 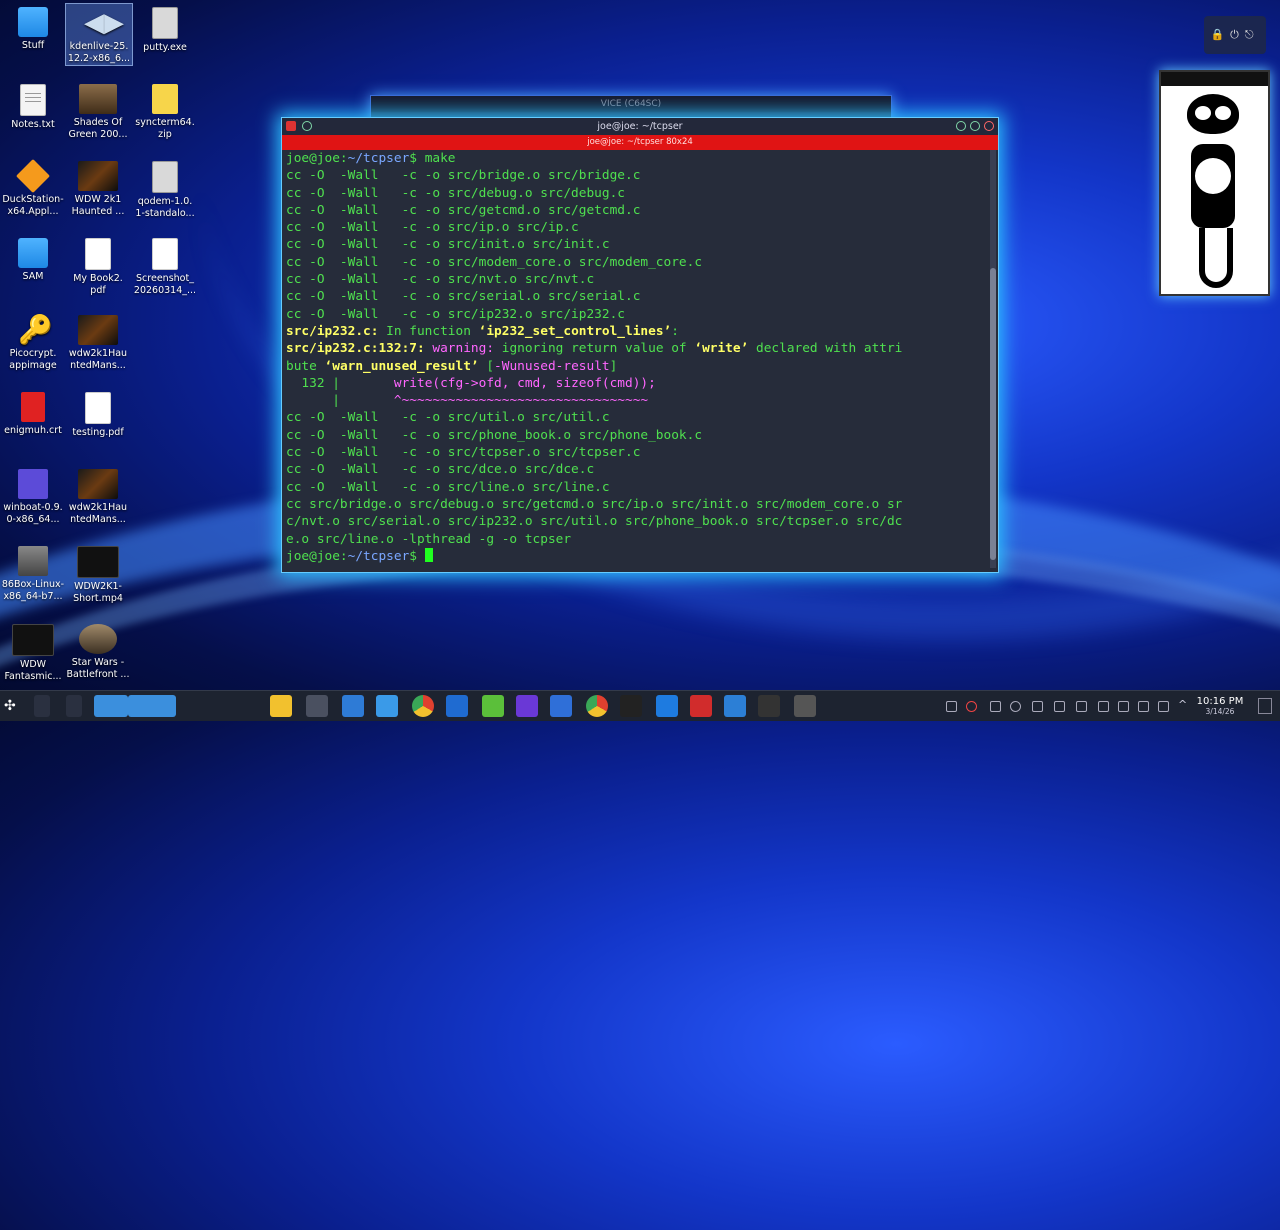 What do you see at coordinates (33, 276) in the screenshot?
I see `desktop-icon-label: SAM` at bounding box center [33, 276].